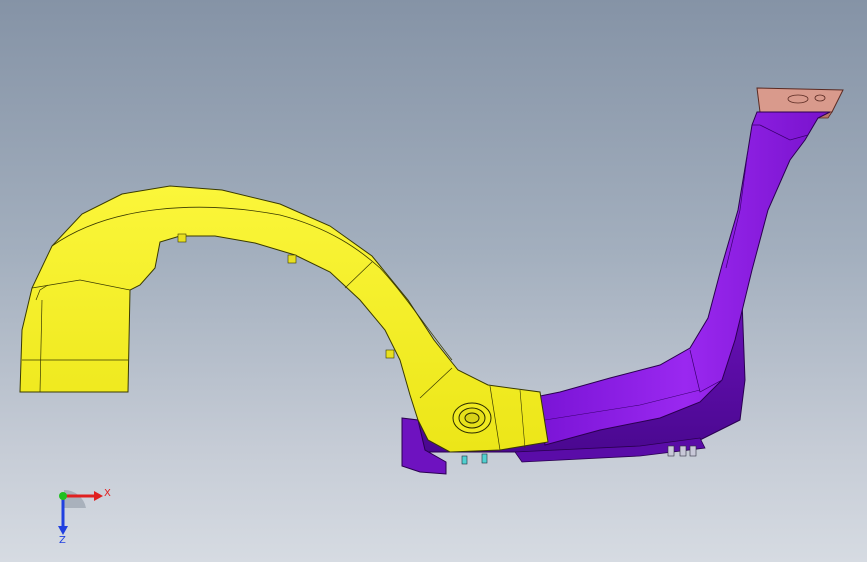  What do you see at coordinates (472, 418) in the screenshot?
I see `duct-port` at bounding box center [472, 418].